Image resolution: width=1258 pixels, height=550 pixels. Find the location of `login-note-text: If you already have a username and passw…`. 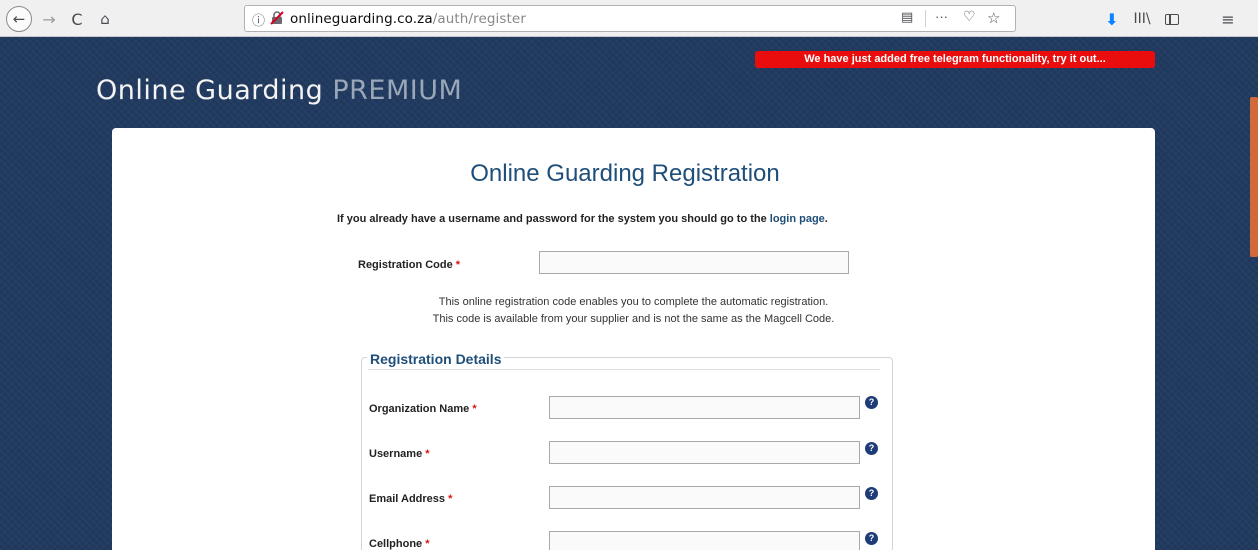

login-note-text: If you already have a username and passw… is located at coordinates (552, 219).